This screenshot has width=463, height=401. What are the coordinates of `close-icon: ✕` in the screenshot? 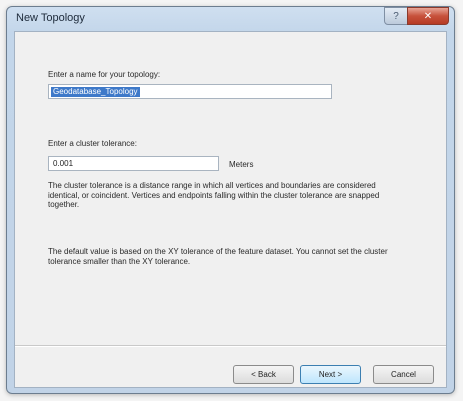 It's located at (428, 16).